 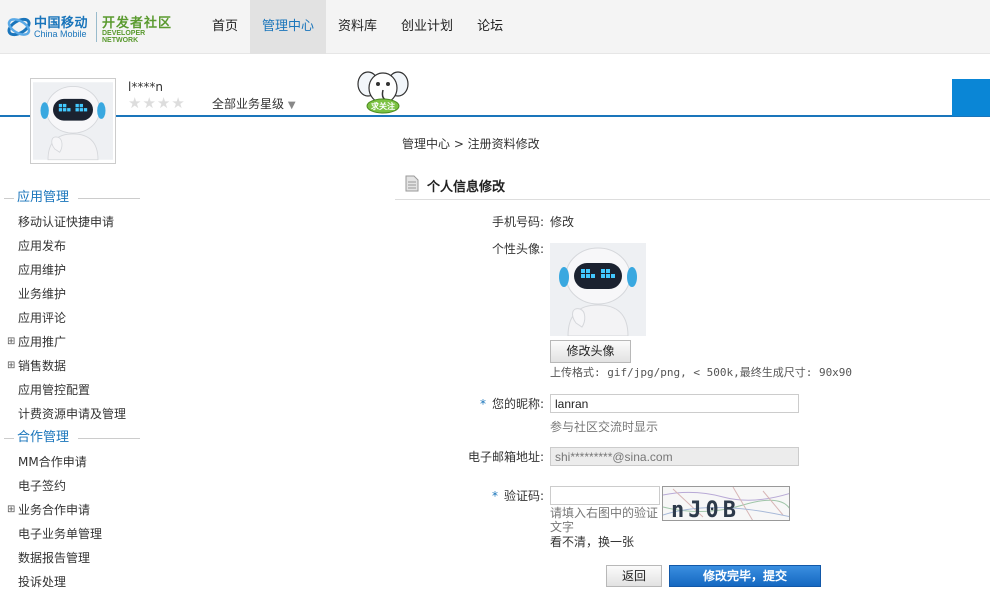 I want to click on business-level-dropdown: 全部业务星级 ▼, so click(x=254, y=103).